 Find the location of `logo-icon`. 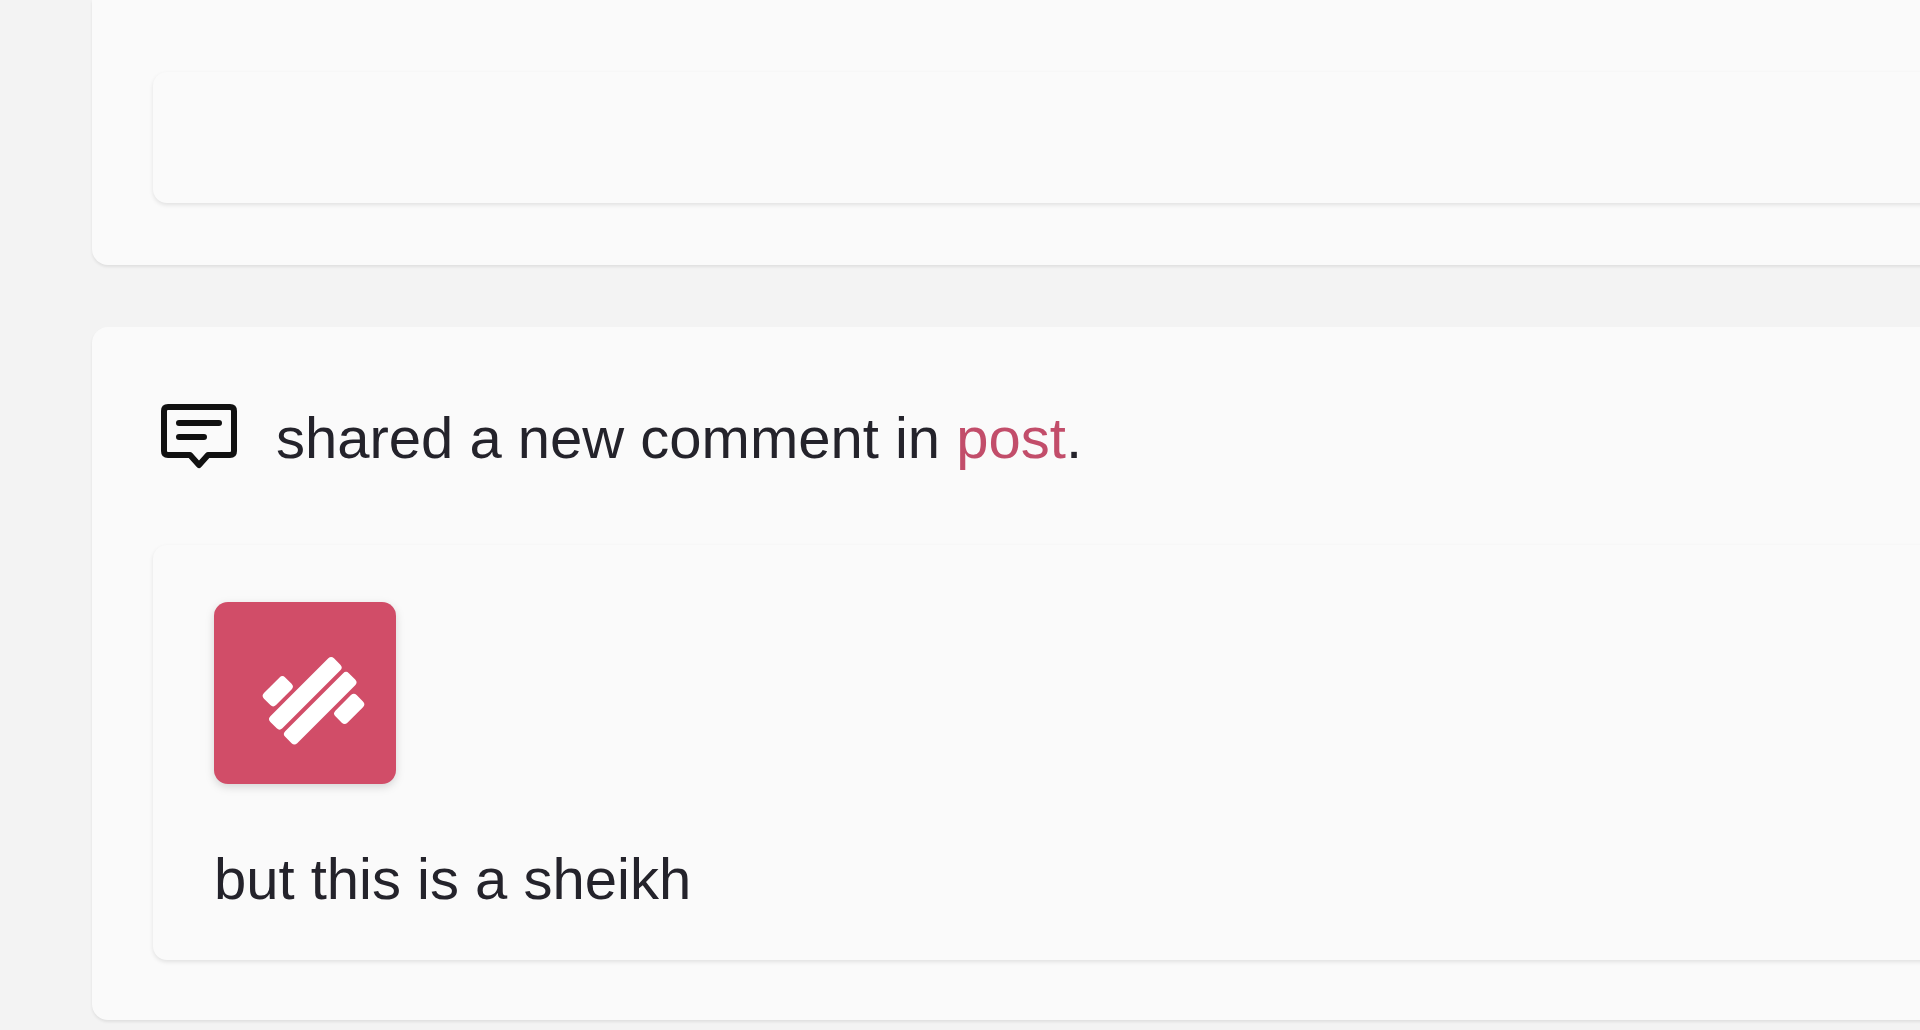

logo-icon is located at coordinates (305, 693).